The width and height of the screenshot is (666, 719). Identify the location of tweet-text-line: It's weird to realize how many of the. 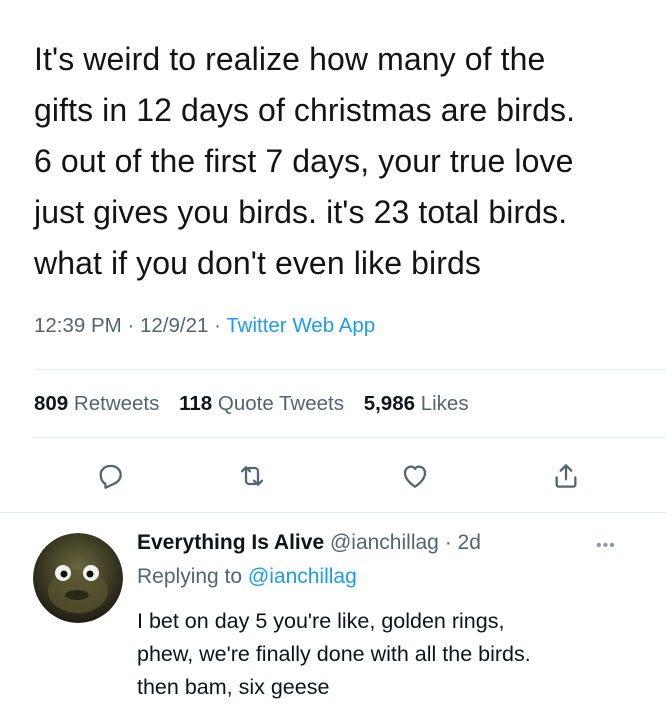
(290, 59).